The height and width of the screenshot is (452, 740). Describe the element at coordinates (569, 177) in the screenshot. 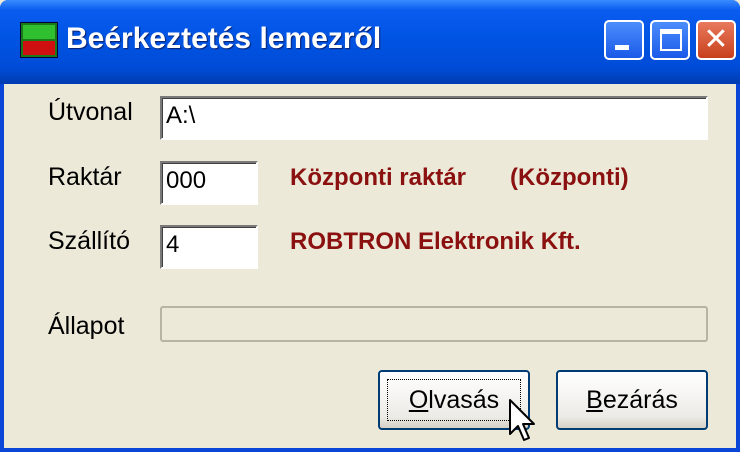

I see `warehouse-type: (Központi)` at that location.